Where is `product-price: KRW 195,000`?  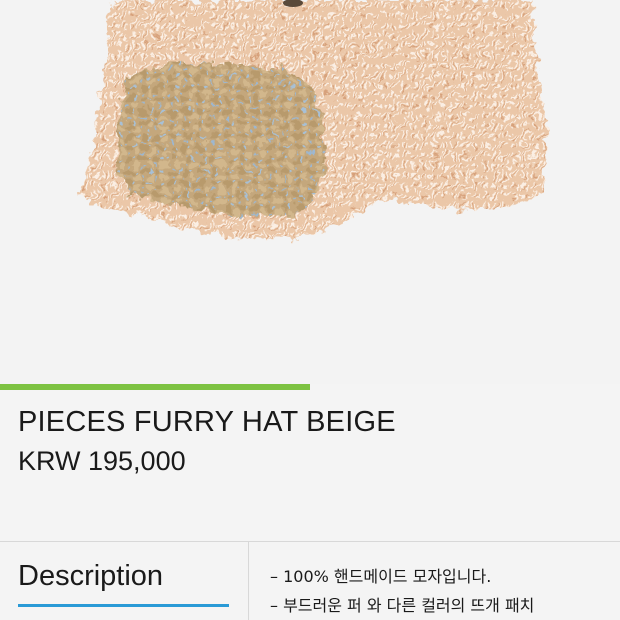 product-price: KRW 195,000 is located at coordinates (102, 461).